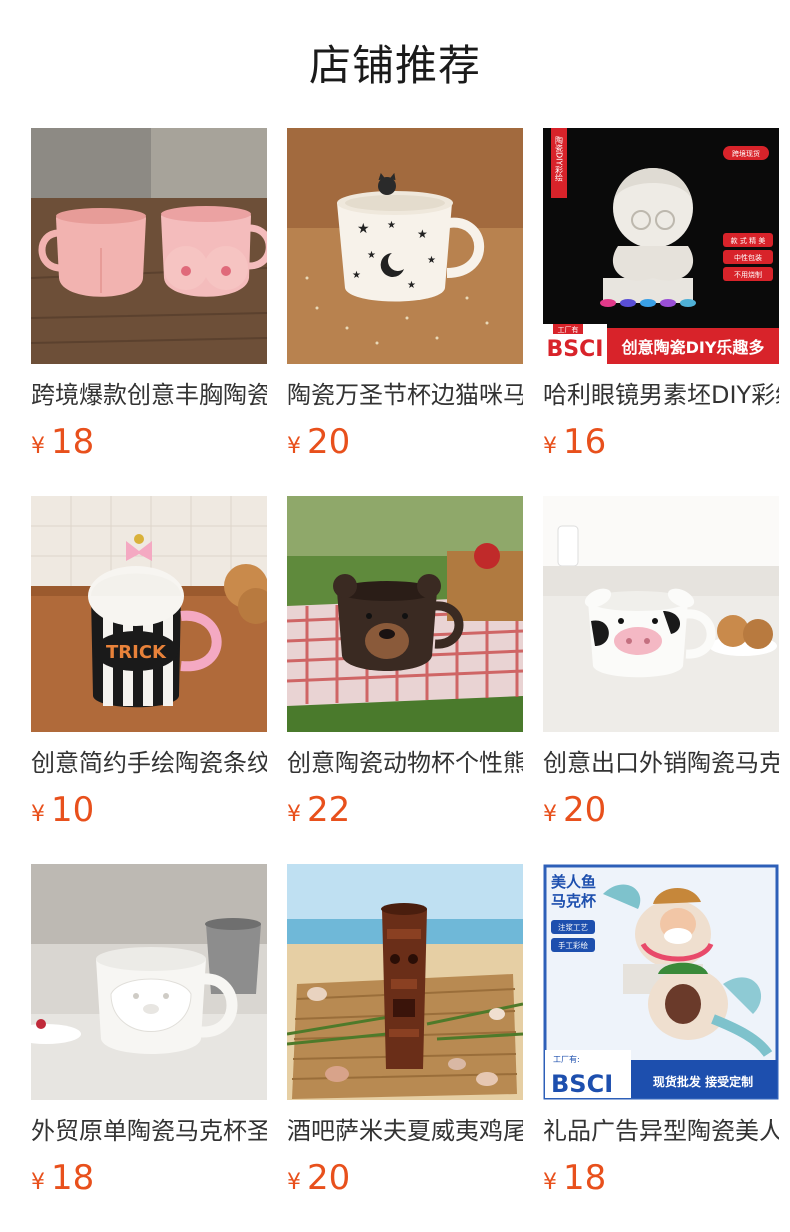 The image size is (790, 1232). I want to click on price-value: 10, so click(73, 810).